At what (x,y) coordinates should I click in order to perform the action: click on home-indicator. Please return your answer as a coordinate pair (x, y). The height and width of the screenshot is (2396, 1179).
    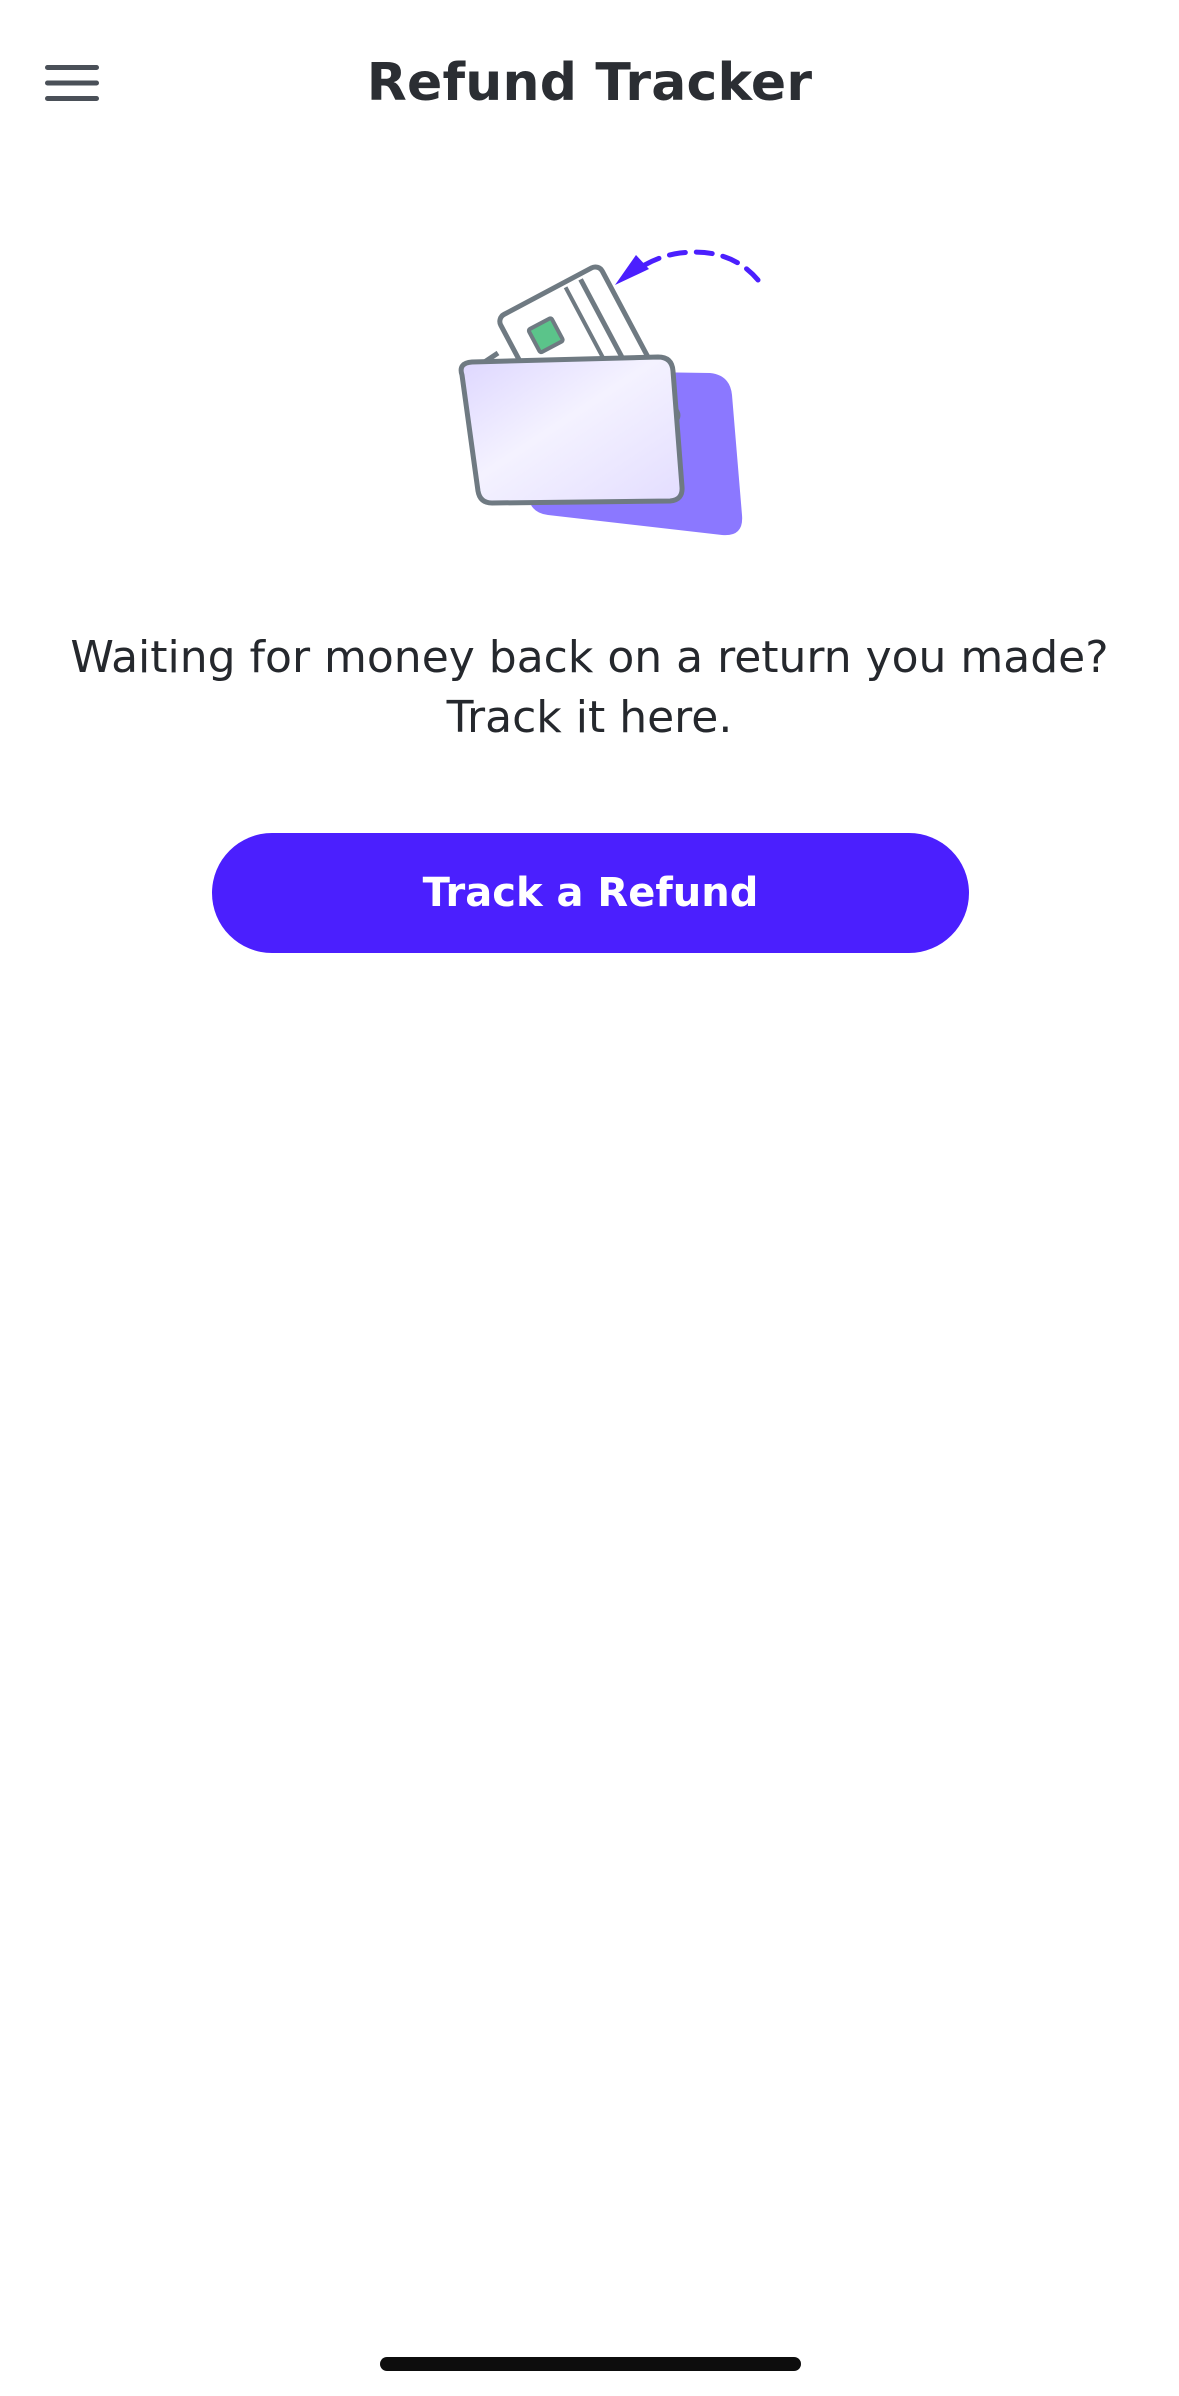
    Looking at the image, I should click on (590, 2364).